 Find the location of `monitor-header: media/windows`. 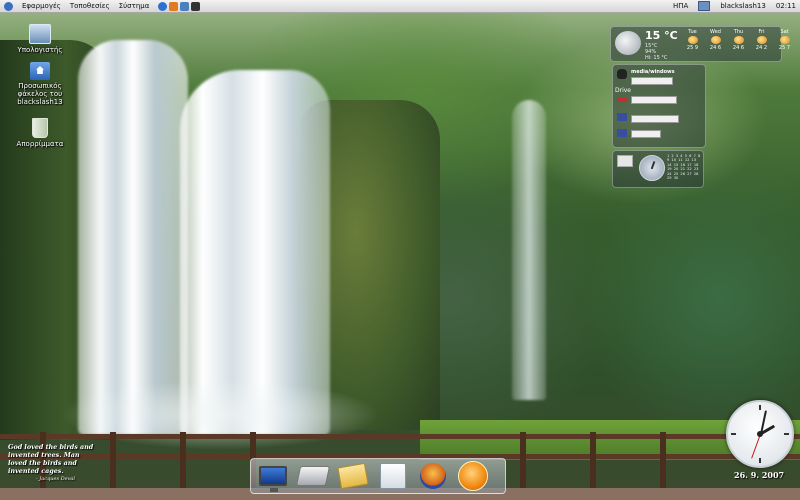

monitor-header: media/windows is located at coordinates (653, 72).